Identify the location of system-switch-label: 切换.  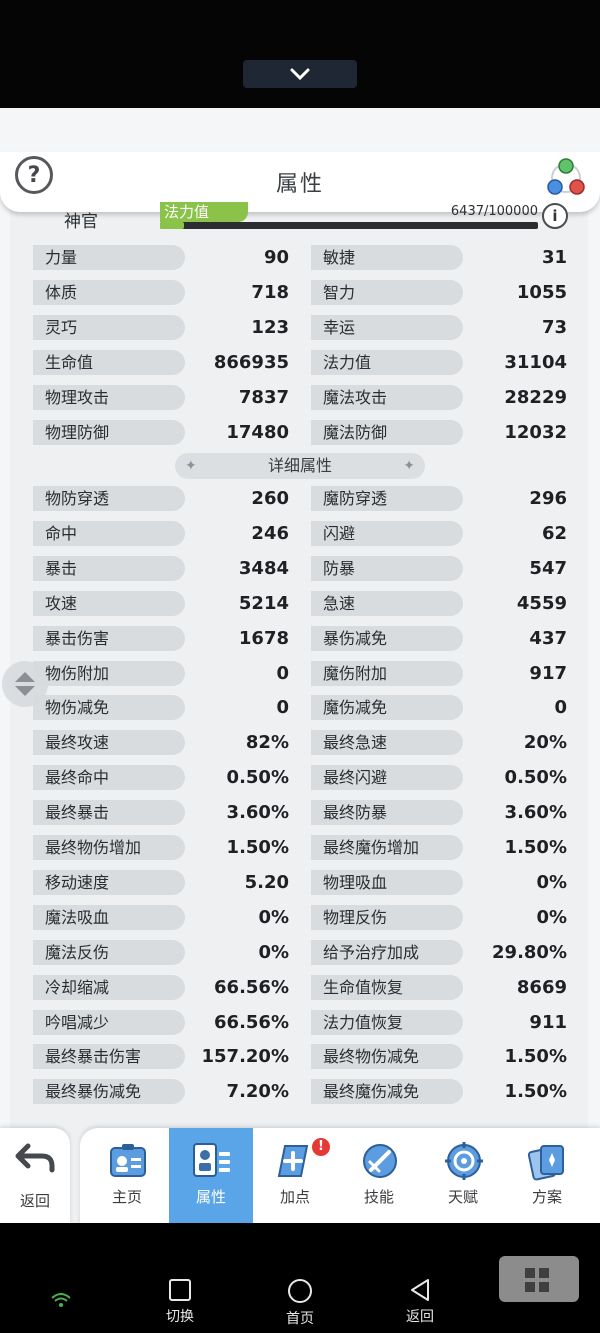
(180, 1317).